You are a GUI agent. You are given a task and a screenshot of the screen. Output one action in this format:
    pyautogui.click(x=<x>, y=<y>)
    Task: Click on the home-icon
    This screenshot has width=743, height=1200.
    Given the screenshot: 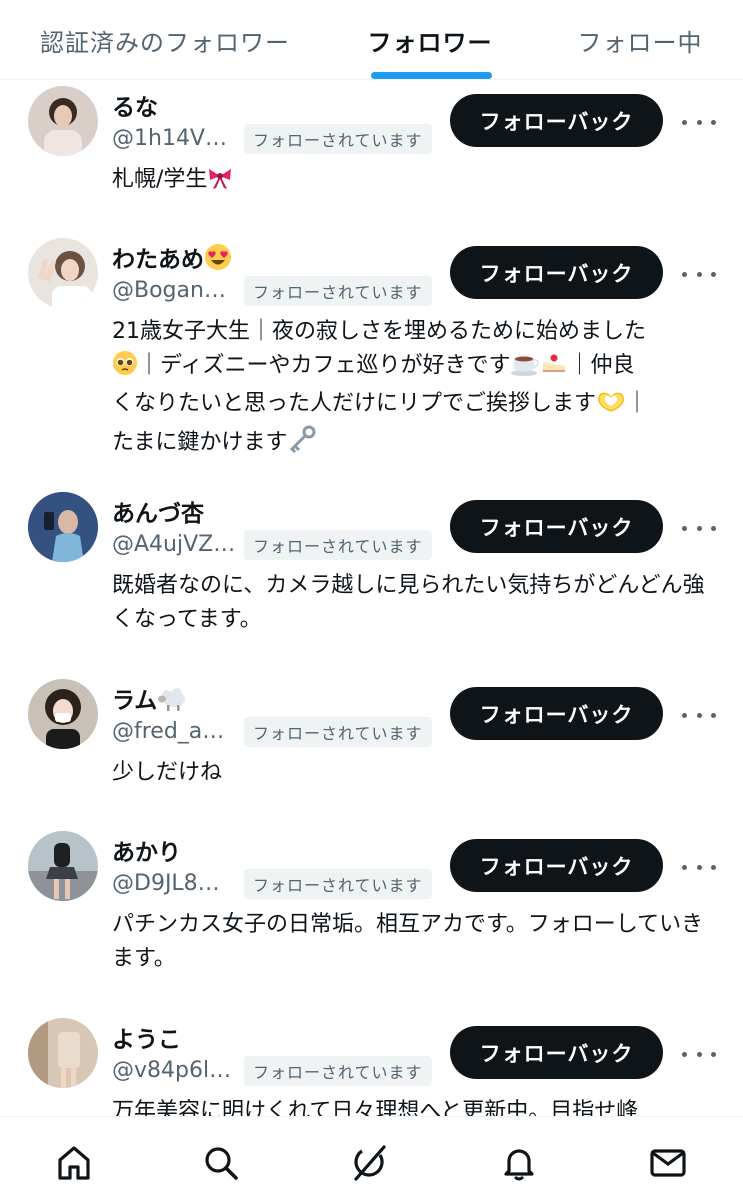 What is the action you would take?
    pyautogui.click(x=74, y=1163)
    